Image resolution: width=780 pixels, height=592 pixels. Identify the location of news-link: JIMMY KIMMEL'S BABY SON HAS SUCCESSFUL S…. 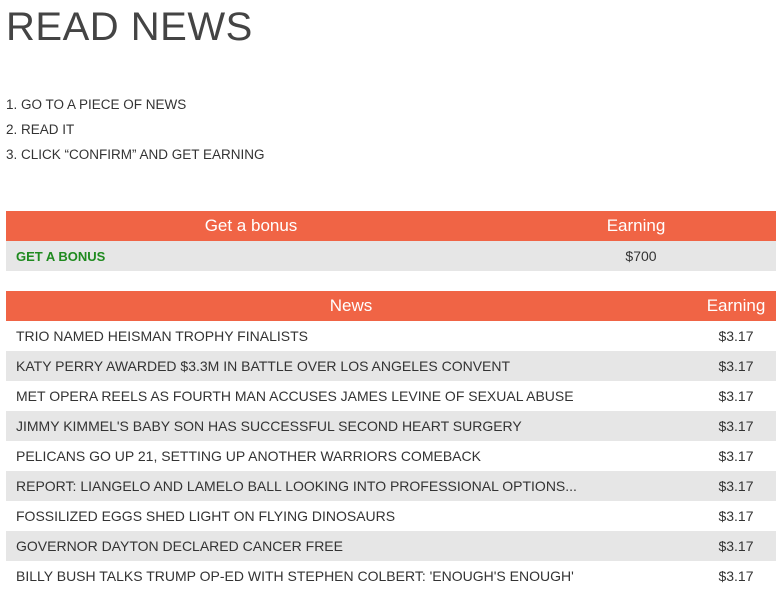
(269, 426).